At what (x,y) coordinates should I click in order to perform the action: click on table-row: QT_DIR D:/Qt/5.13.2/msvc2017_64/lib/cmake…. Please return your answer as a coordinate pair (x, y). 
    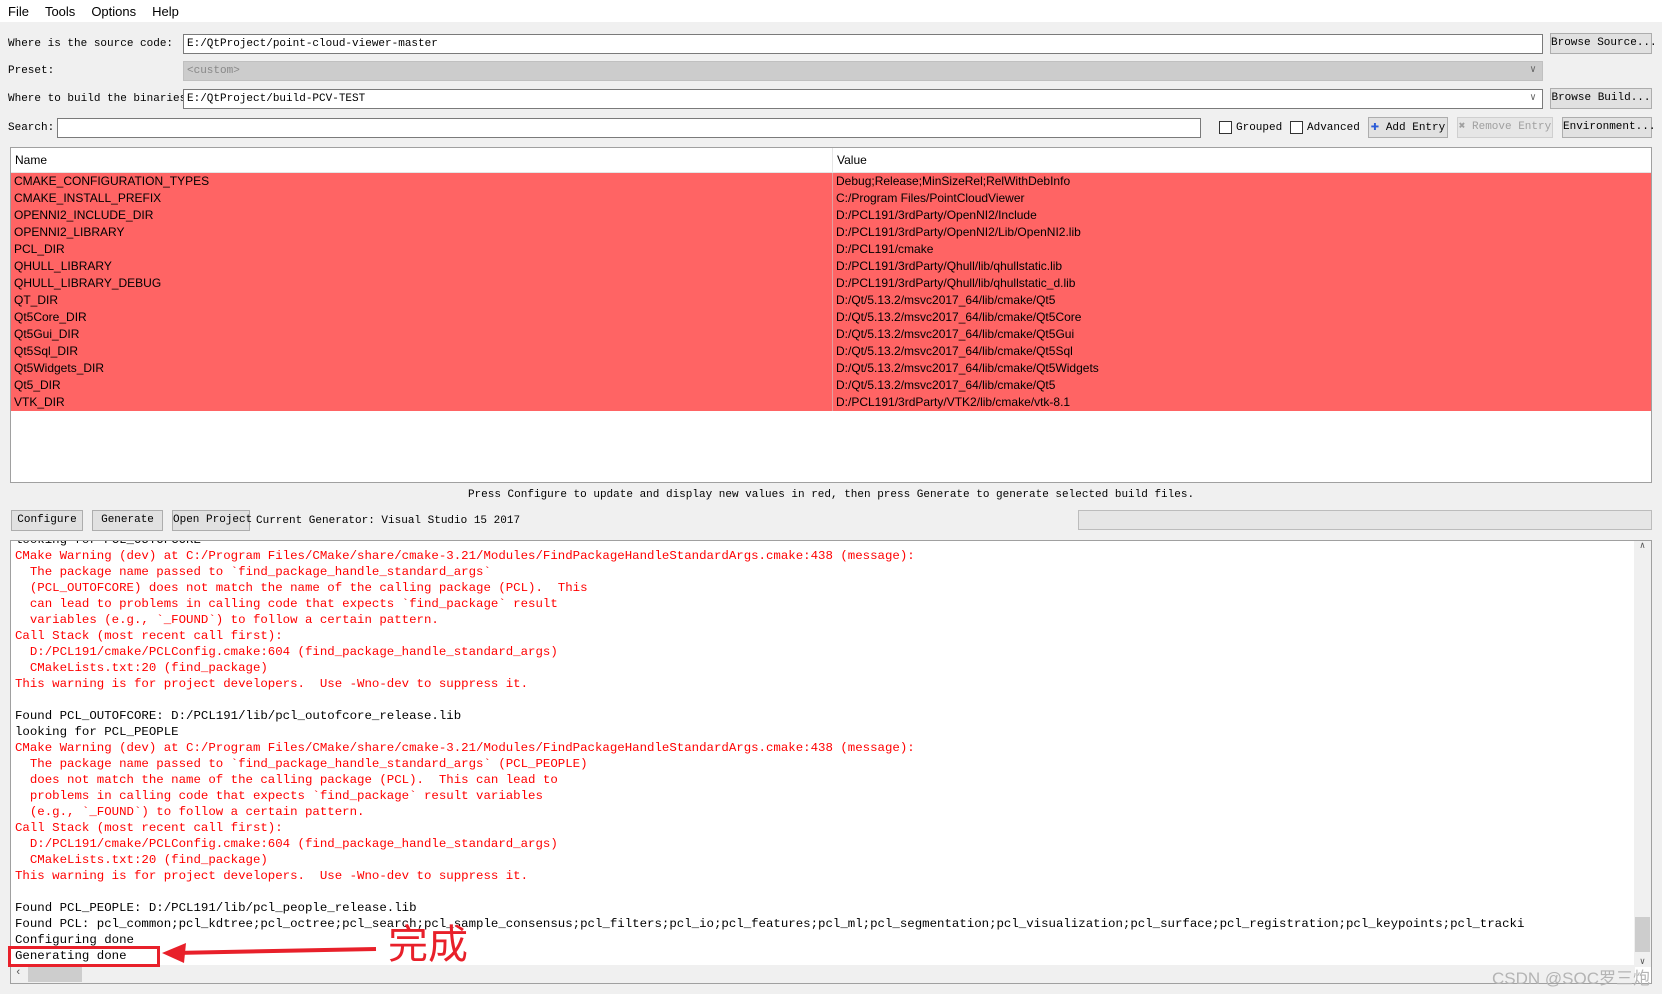
    Looking at the image, I should click on (831, 300).